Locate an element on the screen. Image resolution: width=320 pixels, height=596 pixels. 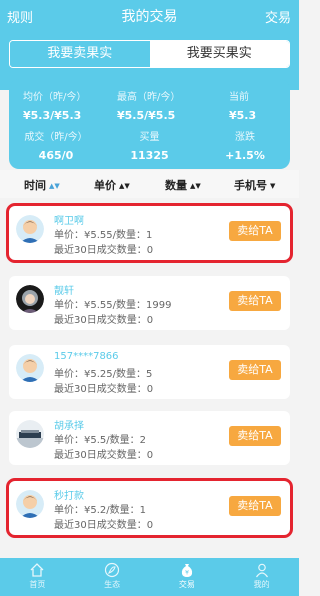
sort-time: 时间 ▲▼ is located at coordinates (42, 185).